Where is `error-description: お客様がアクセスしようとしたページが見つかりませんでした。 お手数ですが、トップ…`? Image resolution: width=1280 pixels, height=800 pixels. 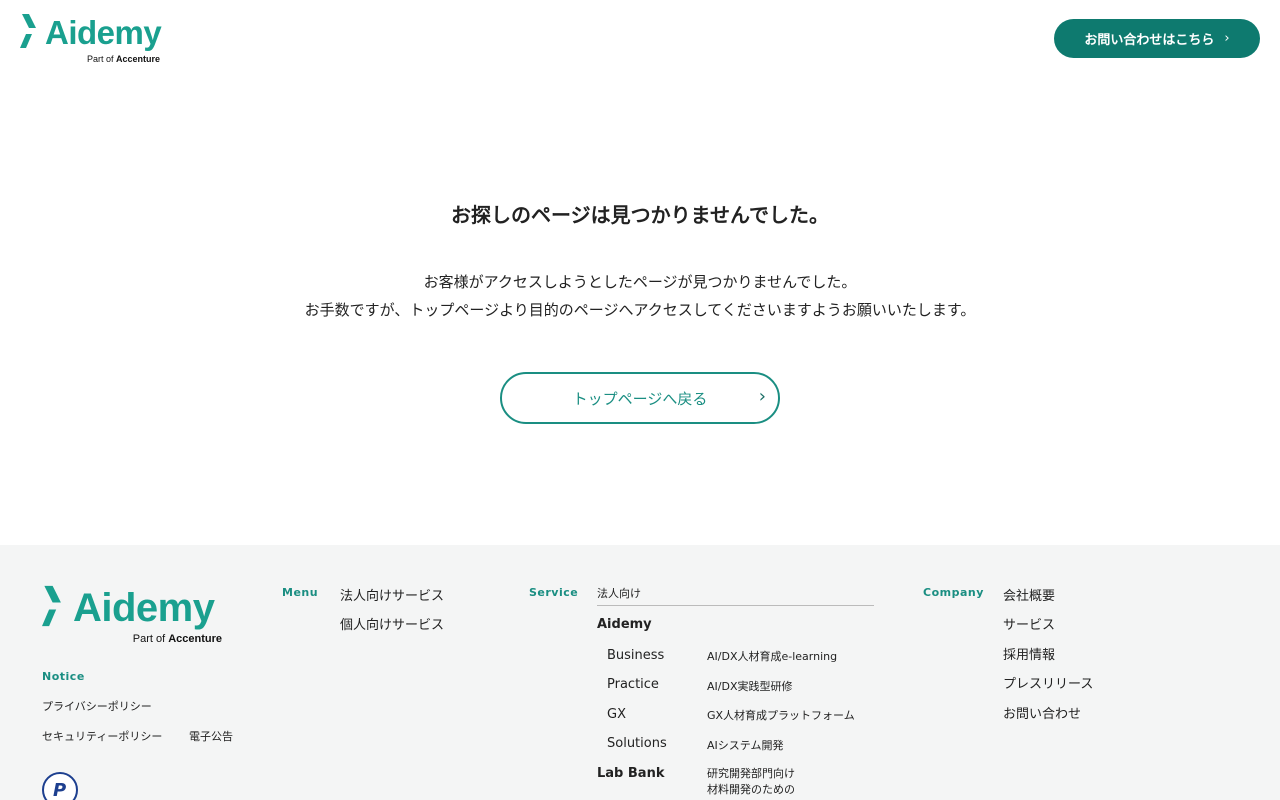
error-description: お客様がアクセスしようとしたページが見つかりませんでした。 お手数ですが、トップ… is located at coordinates (640, 296).